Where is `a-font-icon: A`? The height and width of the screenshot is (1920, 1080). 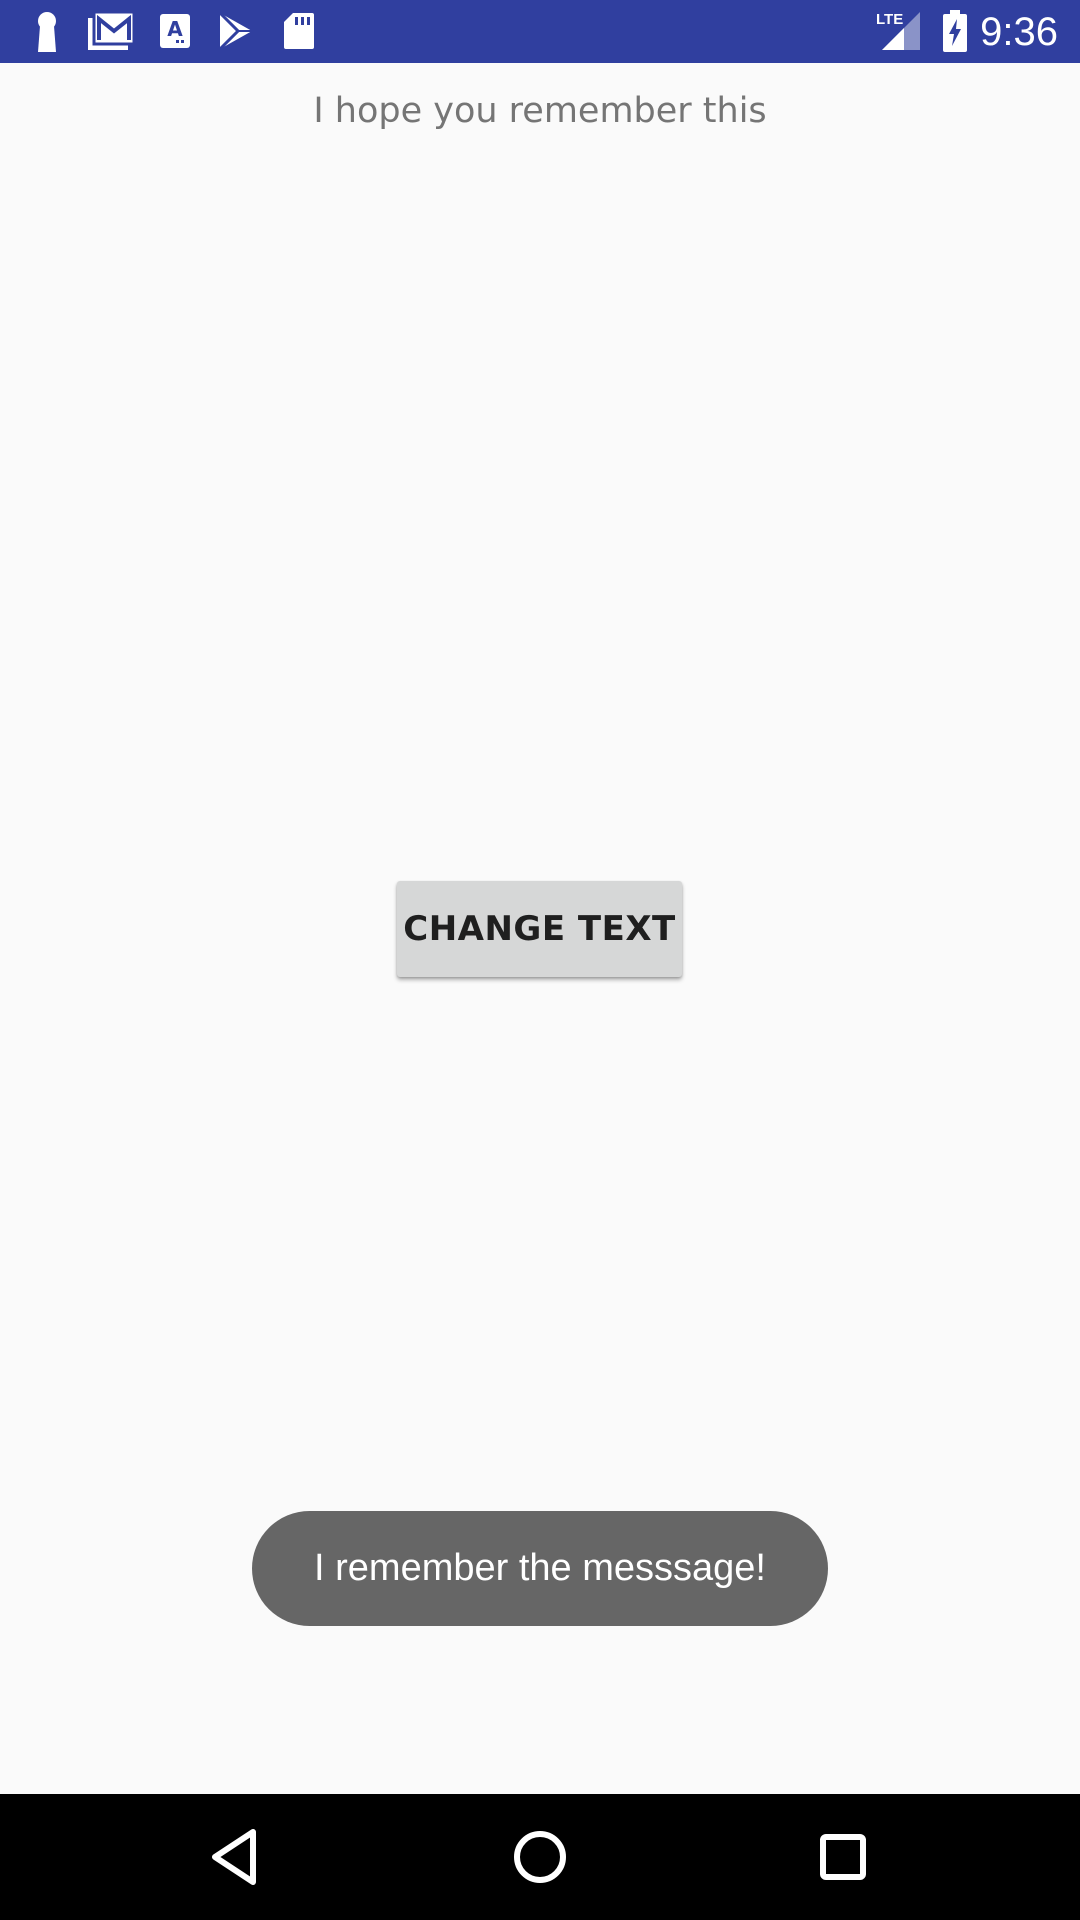 a-font-icon: A is located at coordinates (175, 32).